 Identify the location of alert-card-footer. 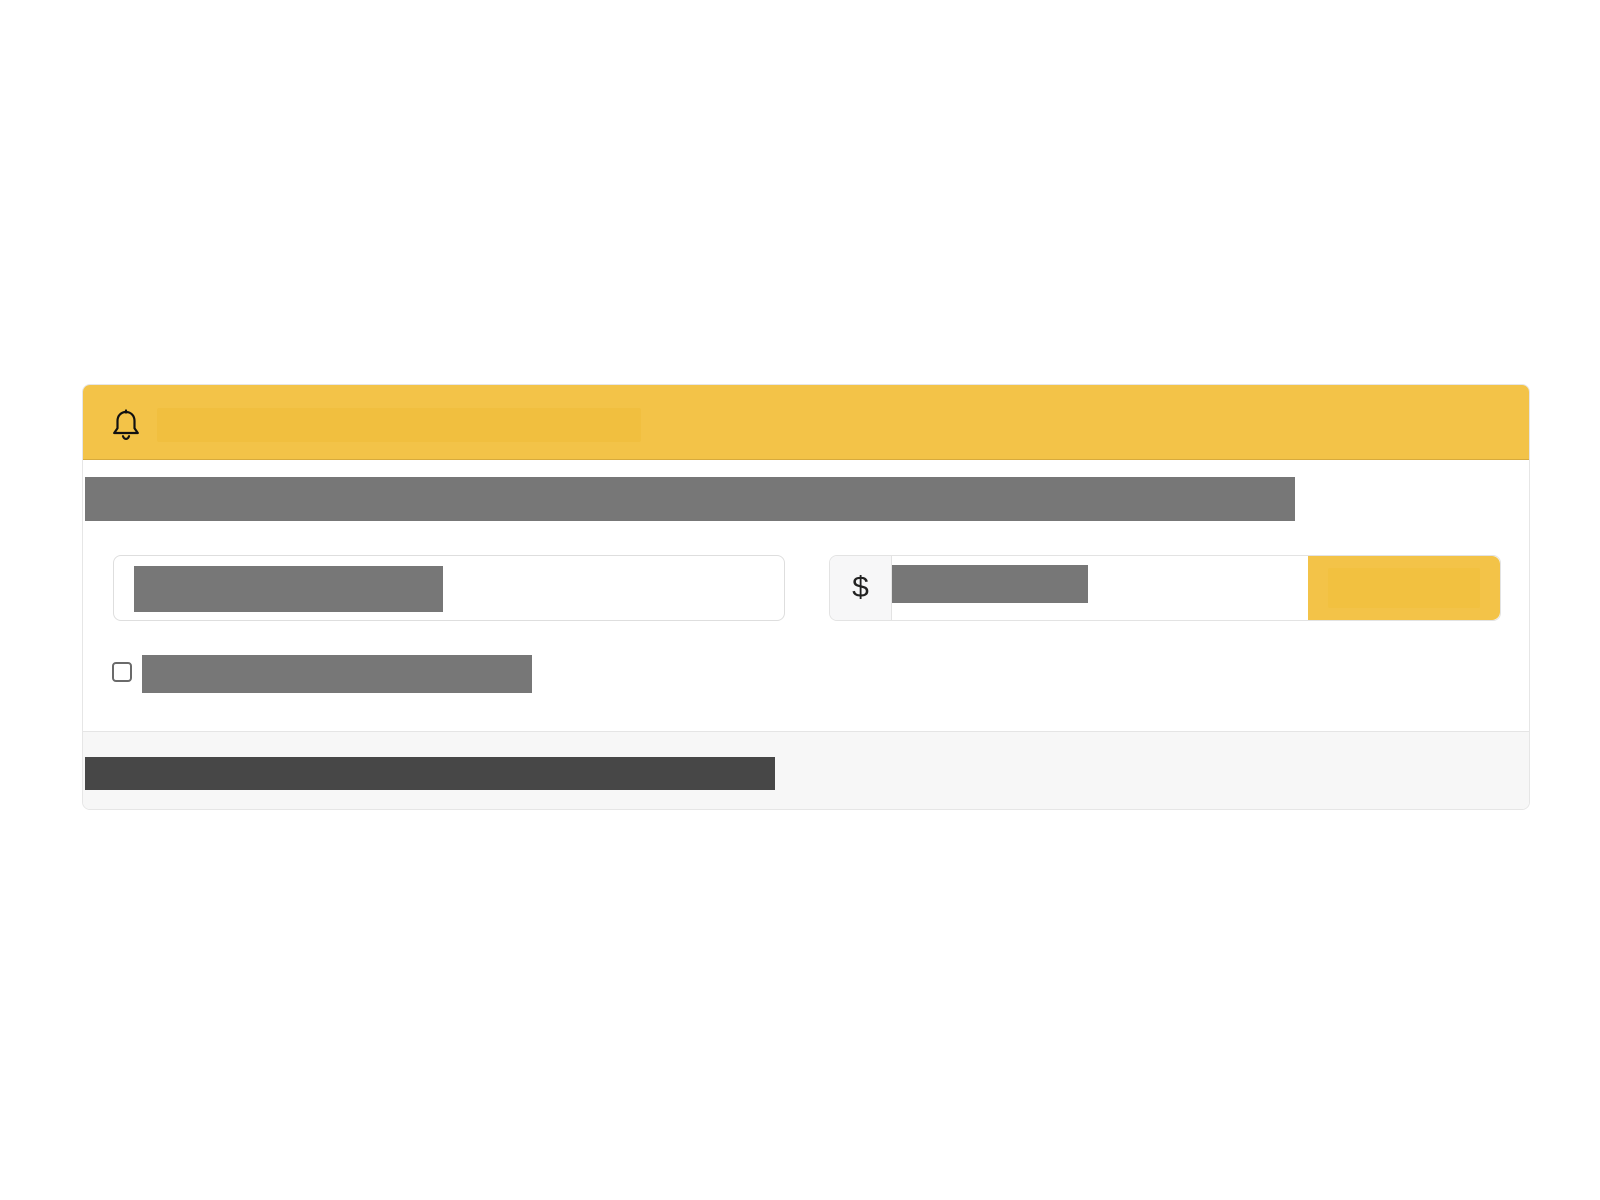
(806, 770).